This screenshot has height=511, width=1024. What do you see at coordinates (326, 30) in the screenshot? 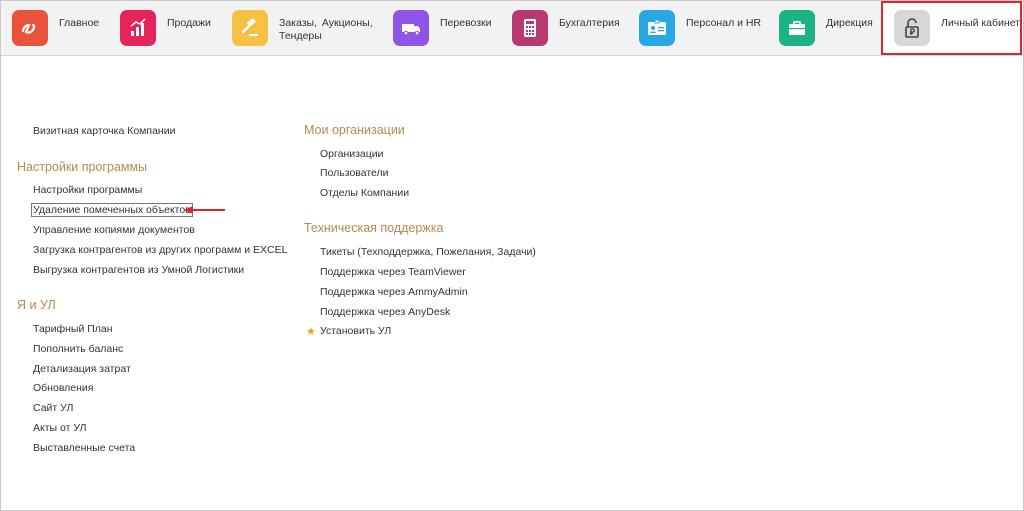
I see `nav-label: Заказы, Аукционы, Тендеры` at bounding box center [326, 30].